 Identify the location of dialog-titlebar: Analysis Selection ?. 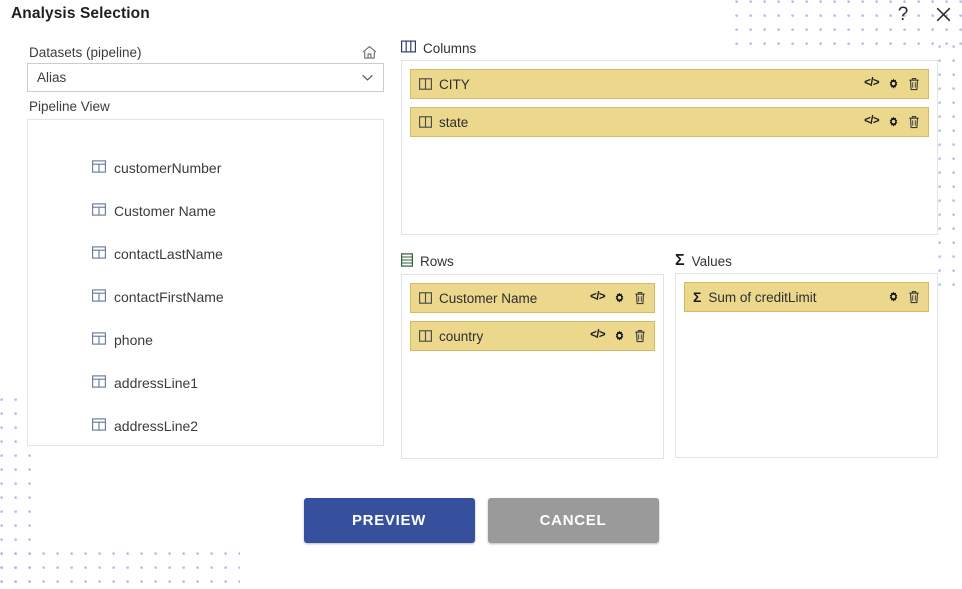
(481, 16).